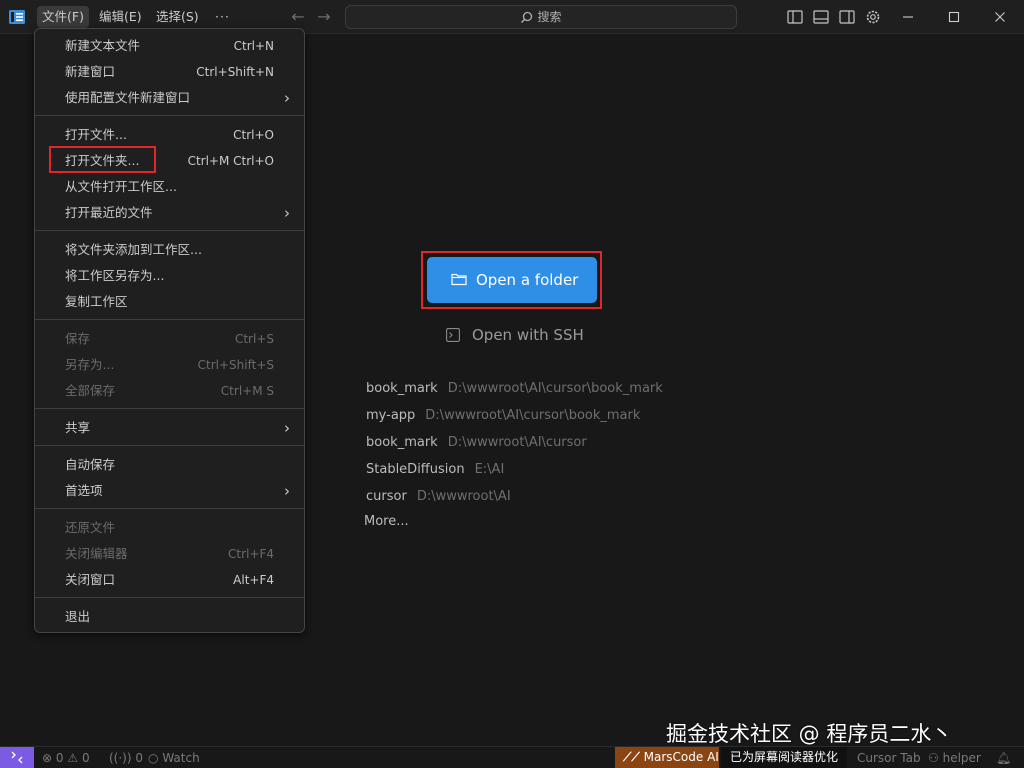  I want to click on menu-item-label: 打开最近的文件, so click(109, 212).